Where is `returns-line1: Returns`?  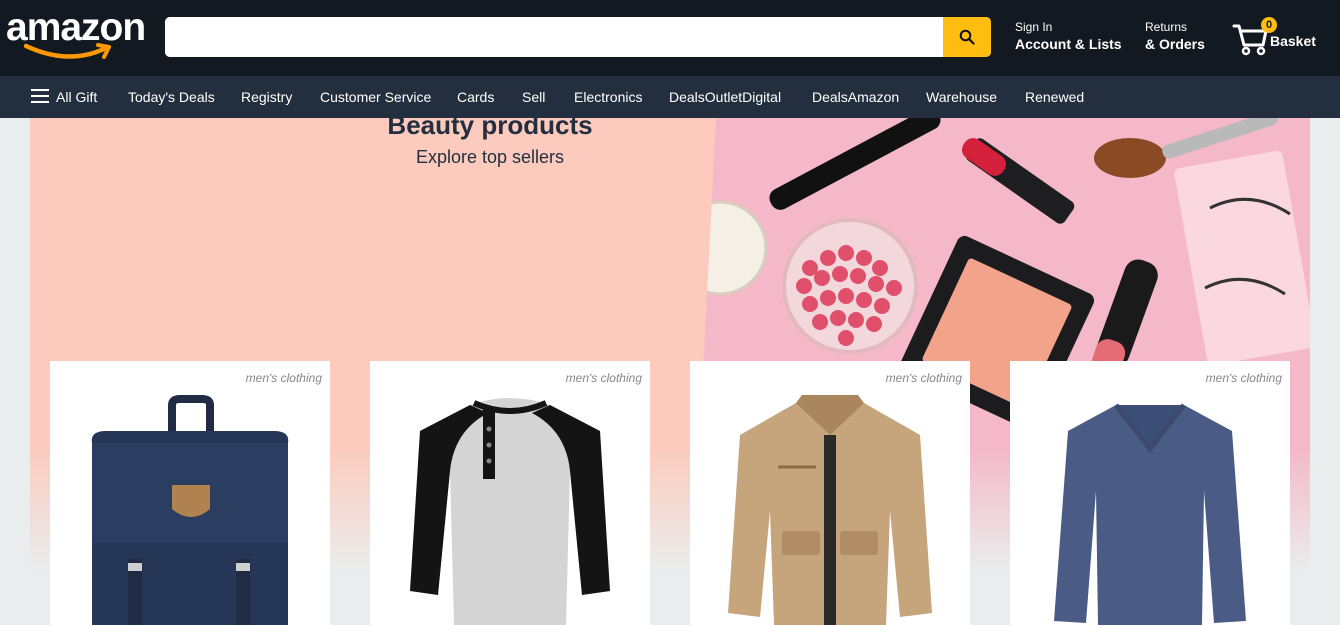 returns-line1: Returns is located at coordinates (1166, 27).